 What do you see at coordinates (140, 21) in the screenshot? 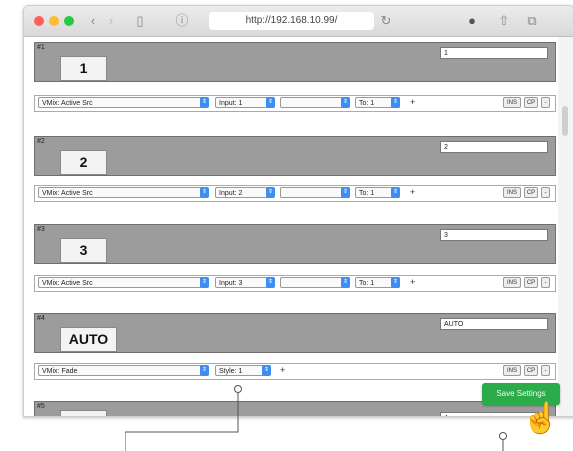
I see `sidebar-icon: ▯` at bounding box center [140, 21].